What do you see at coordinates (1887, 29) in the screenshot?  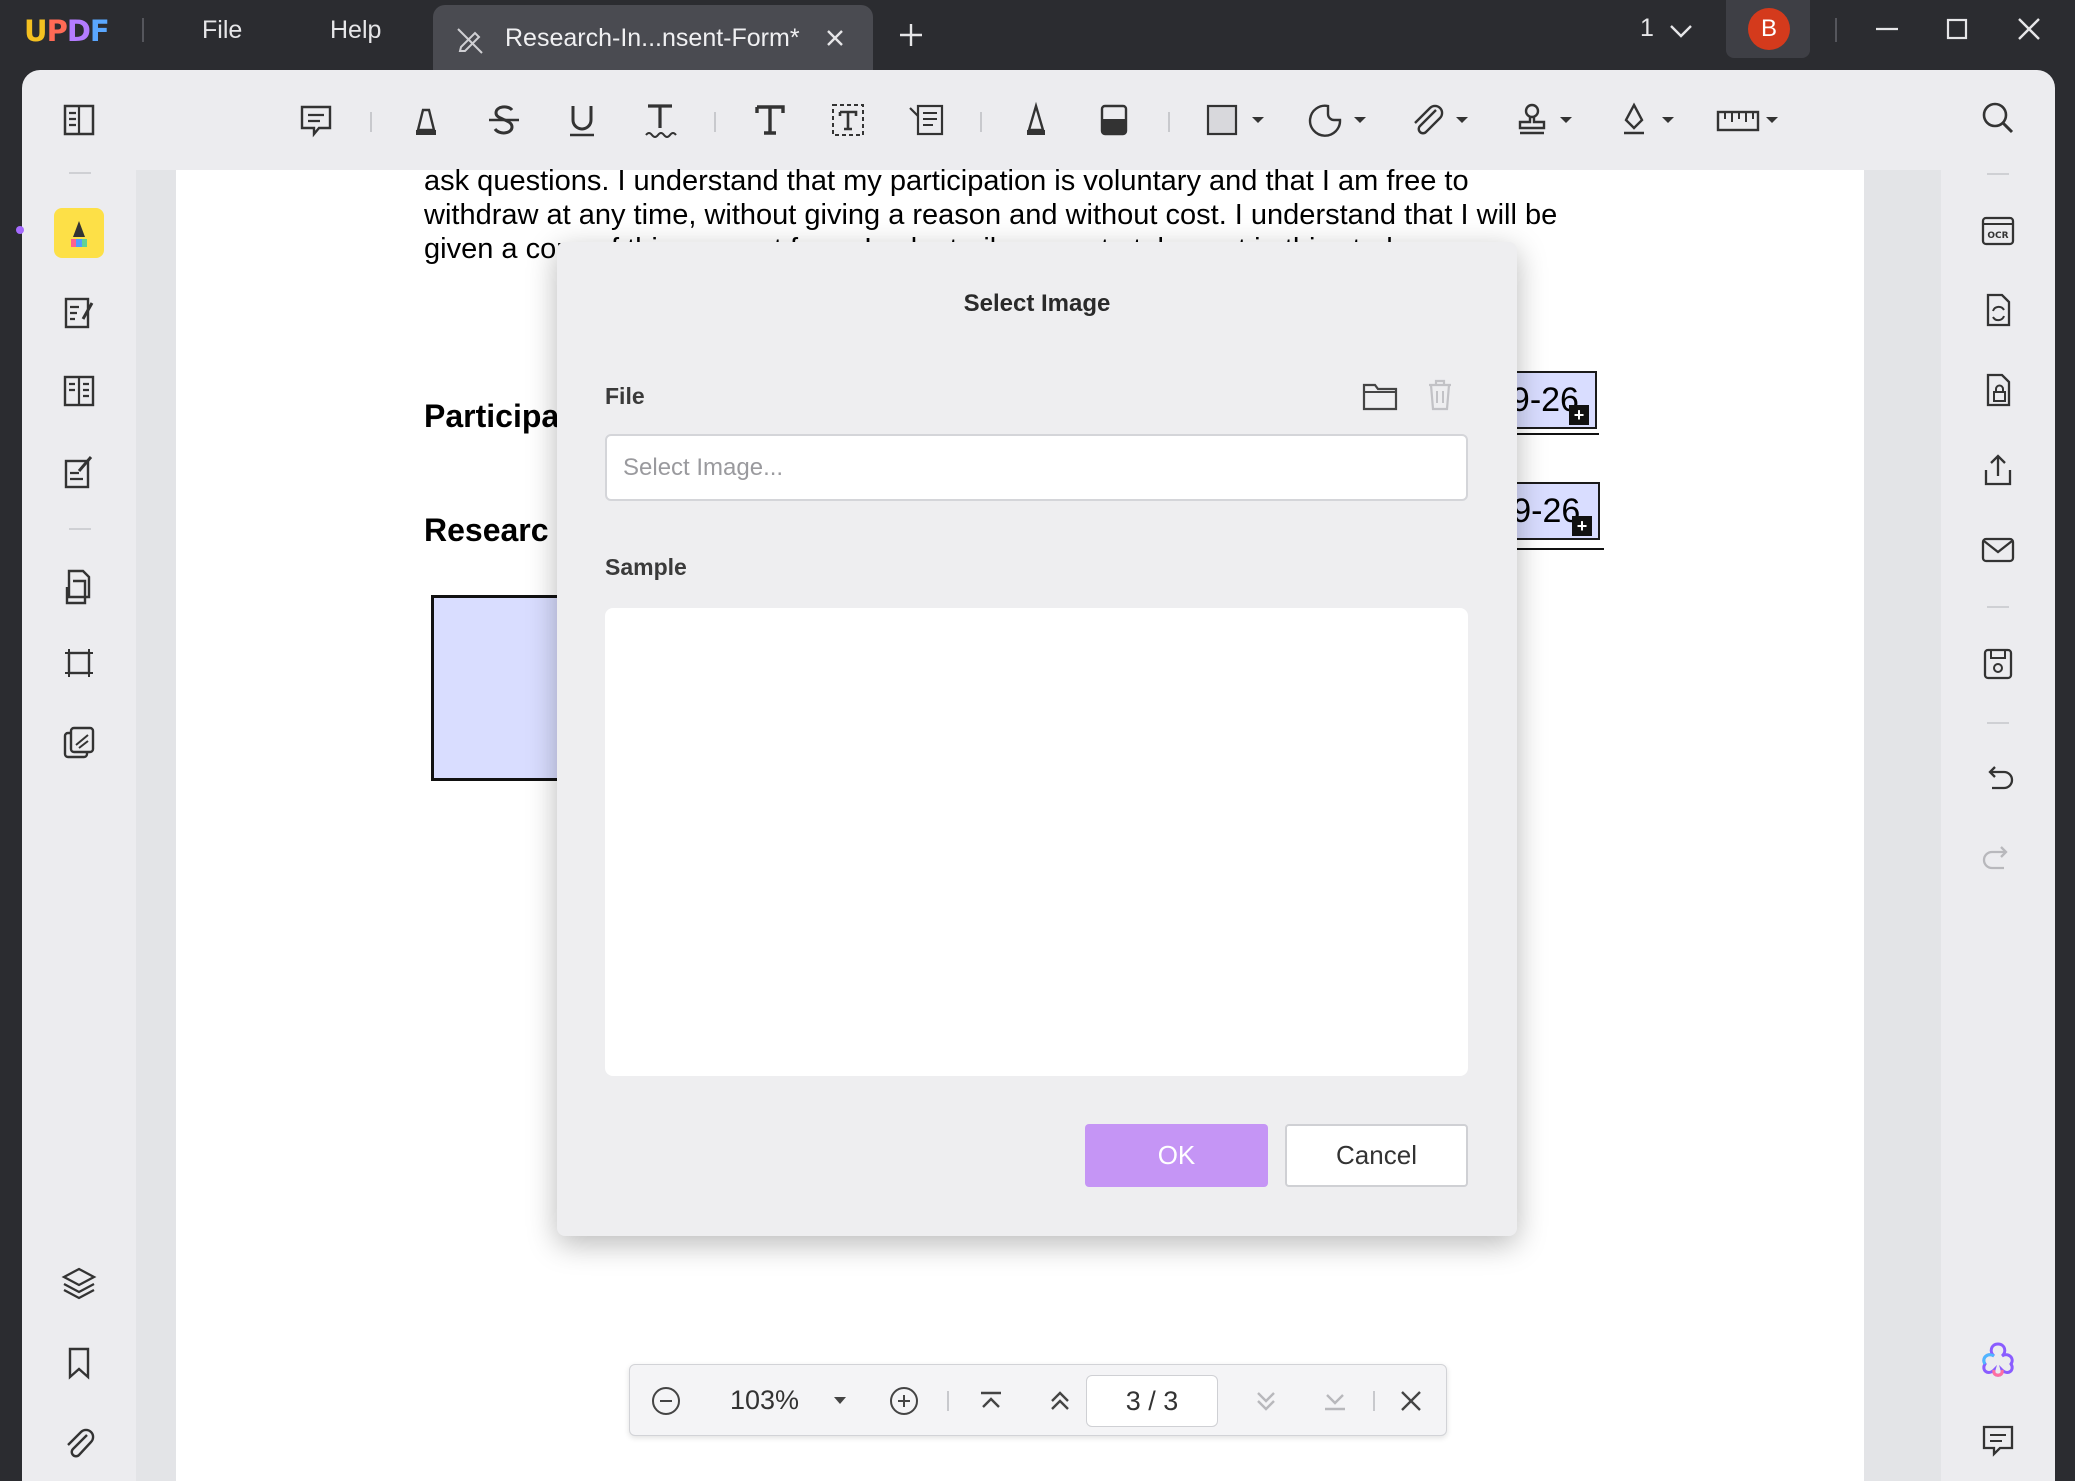 I see `minimize-icon` at bounding box center [1887, 29].